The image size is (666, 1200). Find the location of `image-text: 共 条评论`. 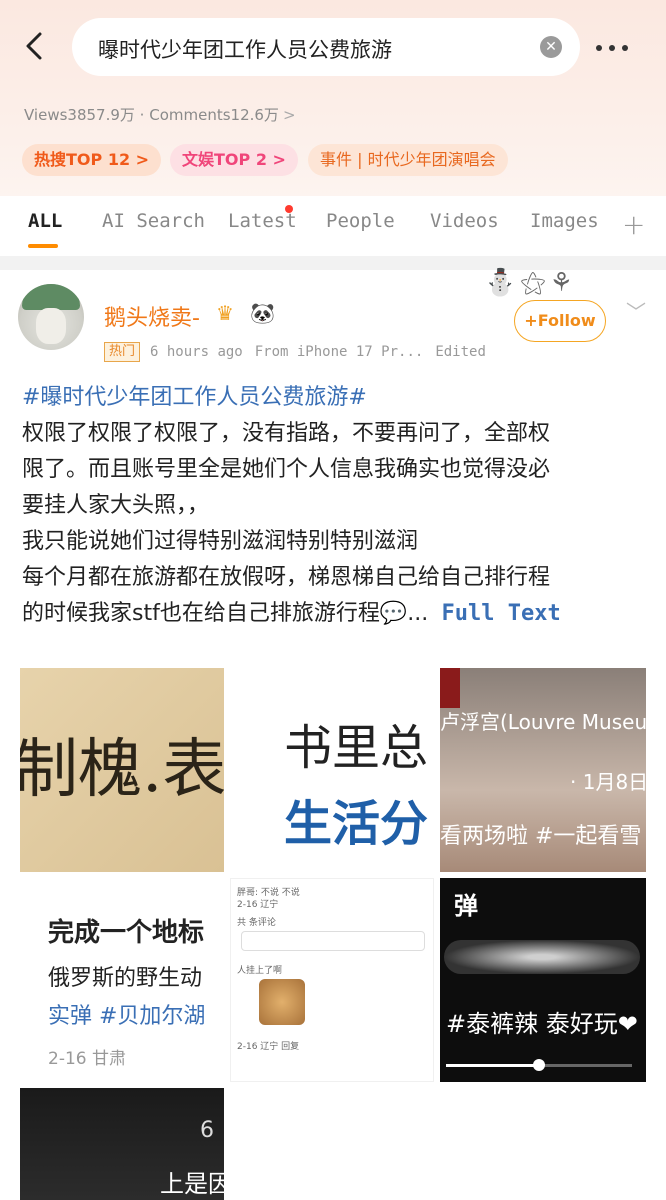

image-text: 共 条评论 is located at coordinates (256, 923).